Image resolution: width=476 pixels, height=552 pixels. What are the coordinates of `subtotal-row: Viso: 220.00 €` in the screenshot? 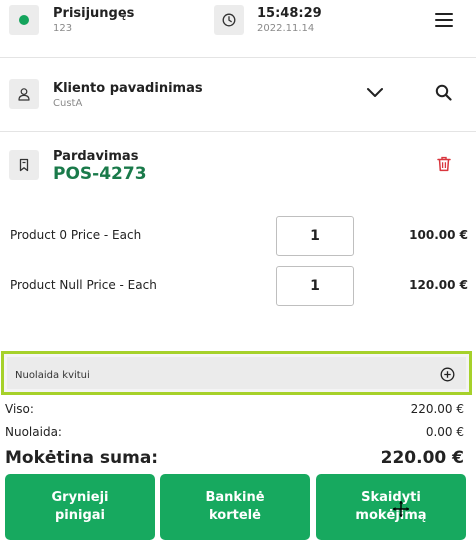 It's located at (234, 409).